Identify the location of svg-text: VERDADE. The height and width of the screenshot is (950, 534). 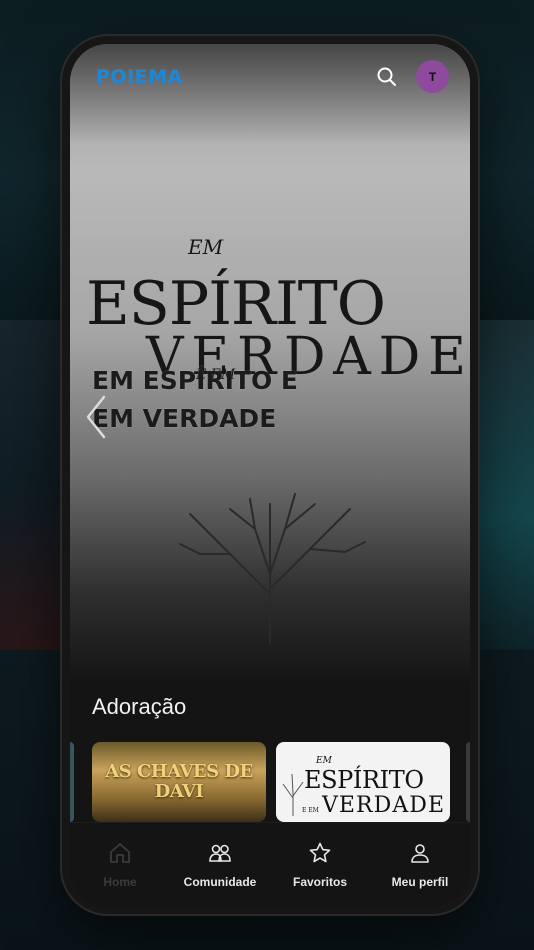
(382, 805).